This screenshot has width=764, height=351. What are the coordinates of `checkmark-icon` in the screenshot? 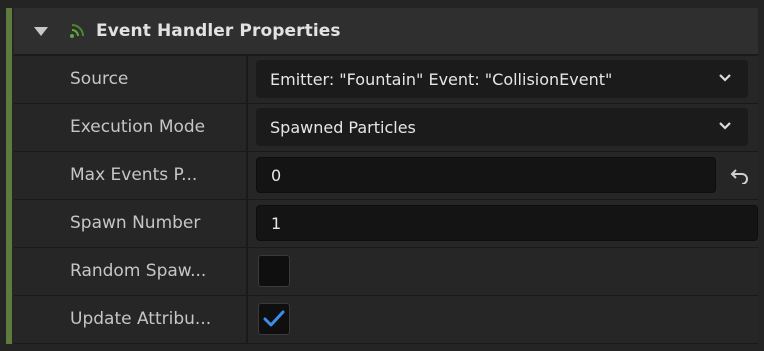 It's located at (274, 318).